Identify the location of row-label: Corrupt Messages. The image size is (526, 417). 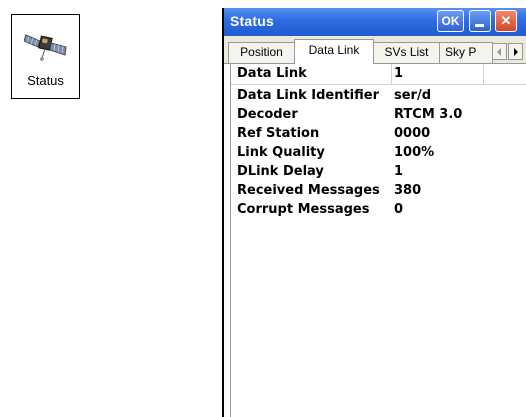
(303, 209).